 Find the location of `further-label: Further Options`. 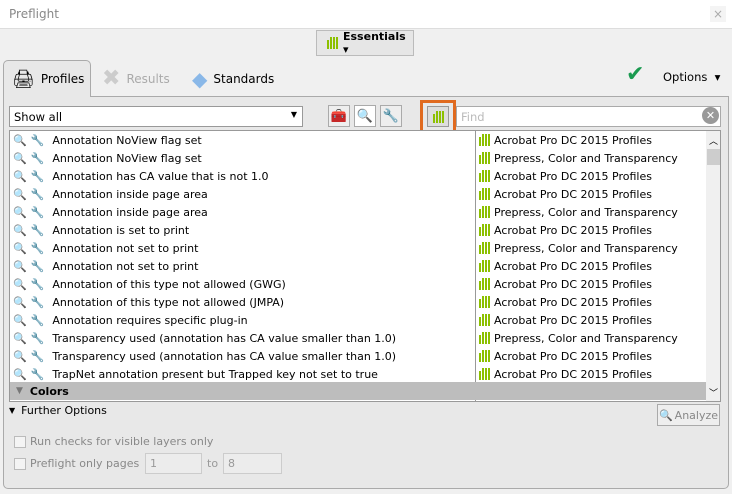

further-label: Further Options is located at coordinates (64, 410).